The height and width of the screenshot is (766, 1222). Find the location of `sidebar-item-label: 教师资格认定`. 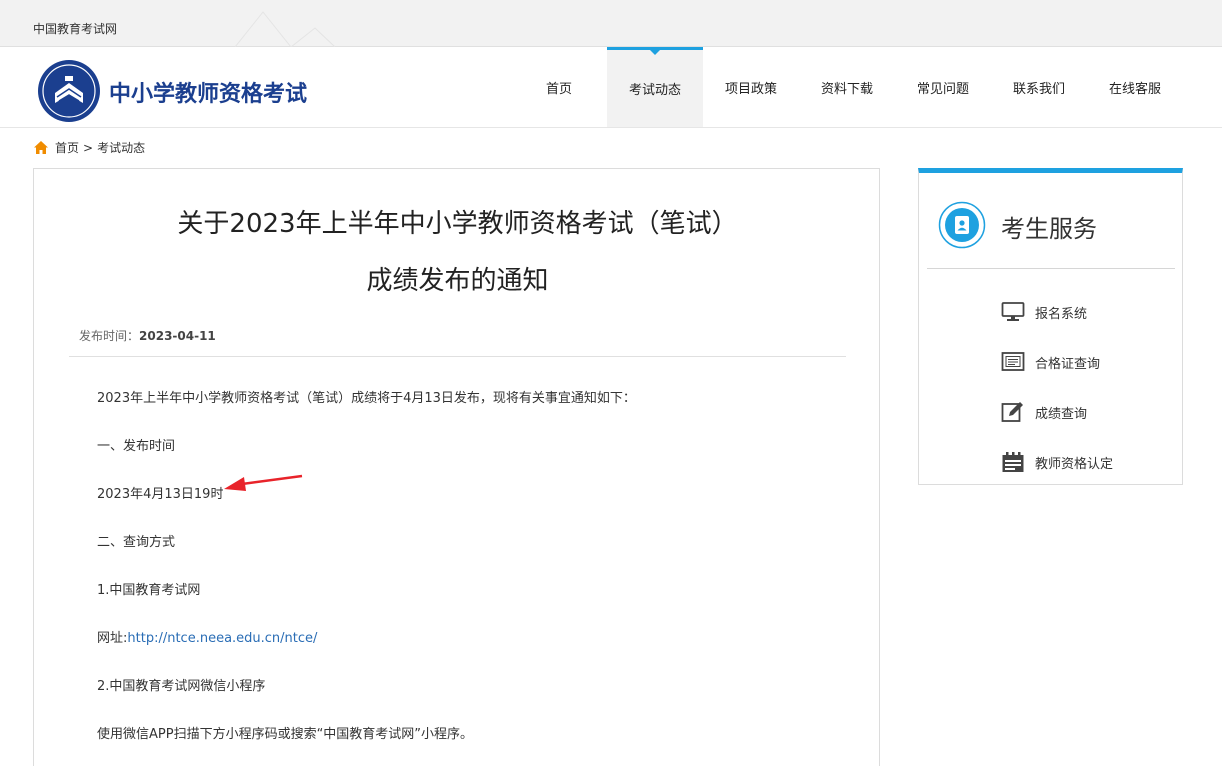

sidebar-item-label: 教师资格认定 is located at coordinates (1074, 464).